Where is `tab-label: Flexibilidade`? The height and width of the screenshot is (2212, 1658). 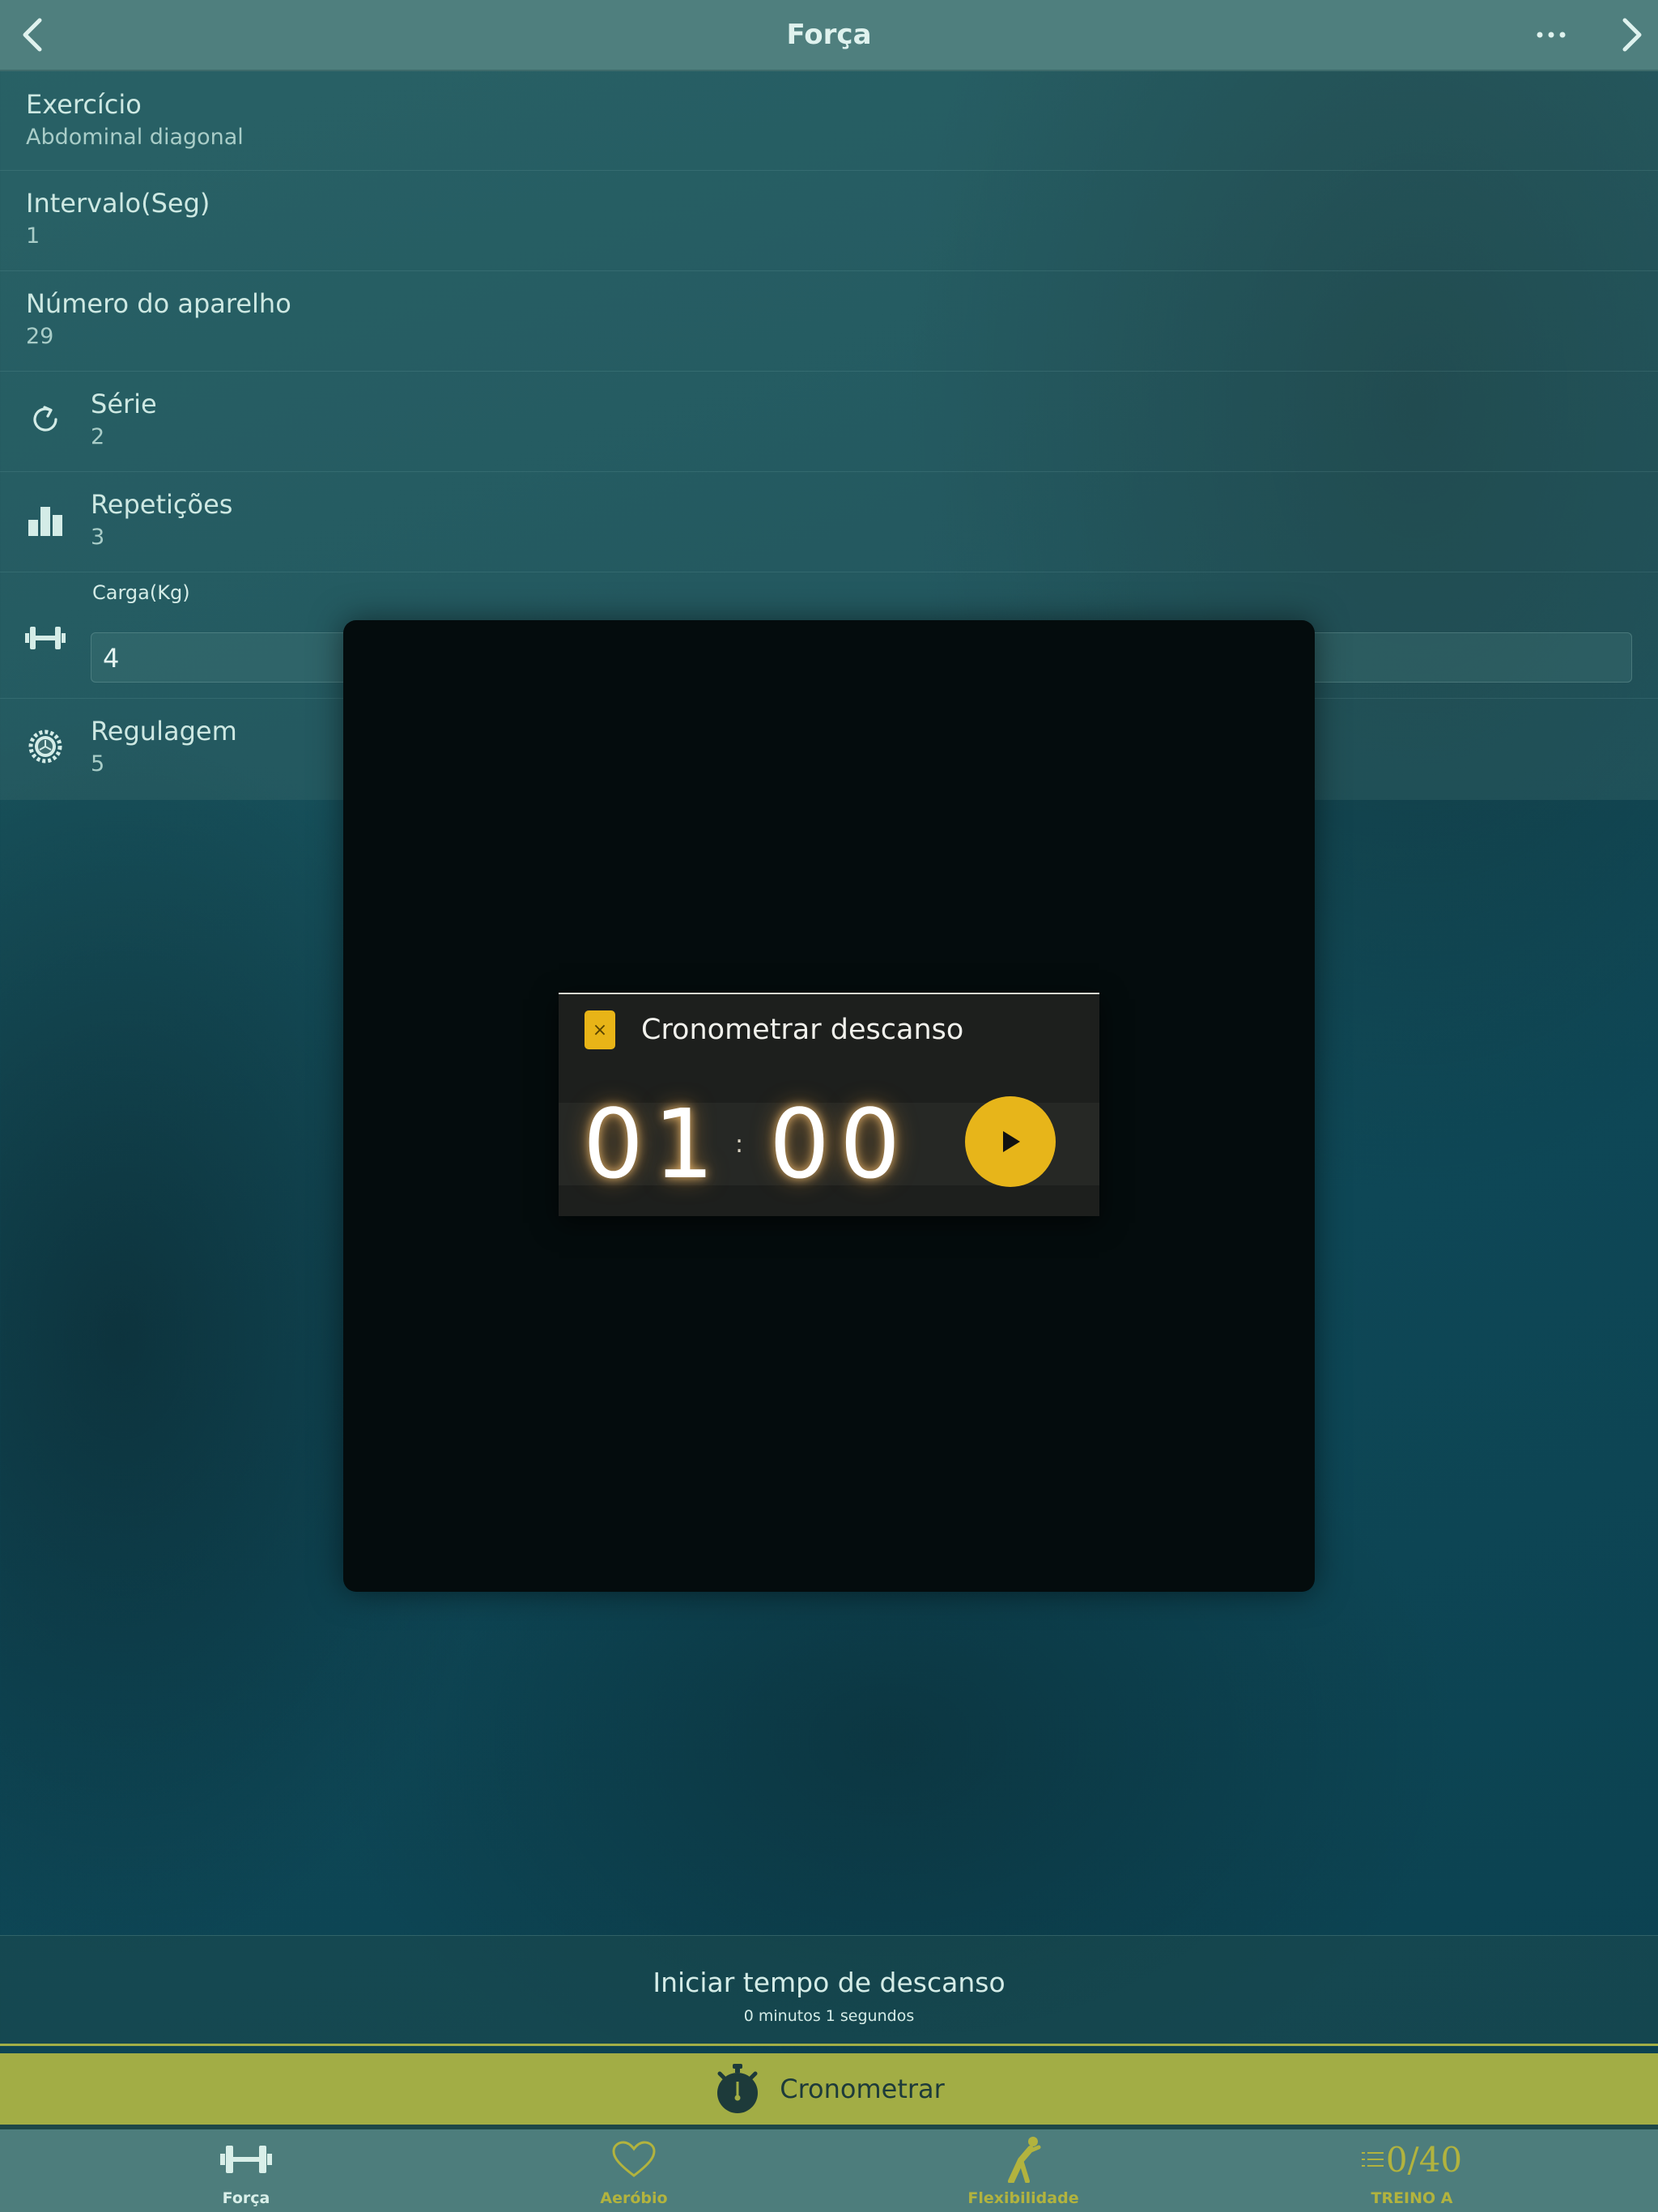 tab-label: Flexibilidade is located at coordinates (1023, 2198).